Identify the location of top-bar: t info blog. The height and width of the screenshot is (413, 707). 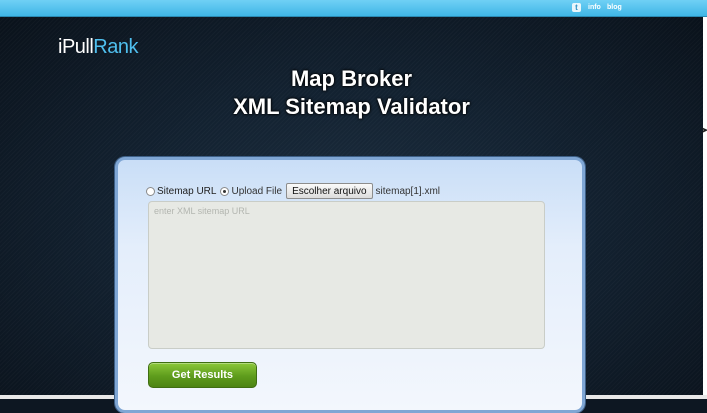
(353, 8).